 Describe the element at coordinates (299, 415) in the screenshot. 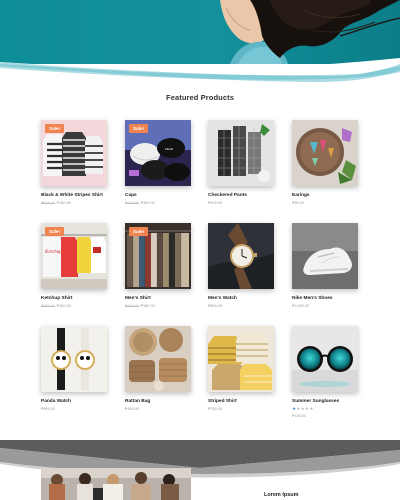

I see `regular-price: ₱150.00` at that location.